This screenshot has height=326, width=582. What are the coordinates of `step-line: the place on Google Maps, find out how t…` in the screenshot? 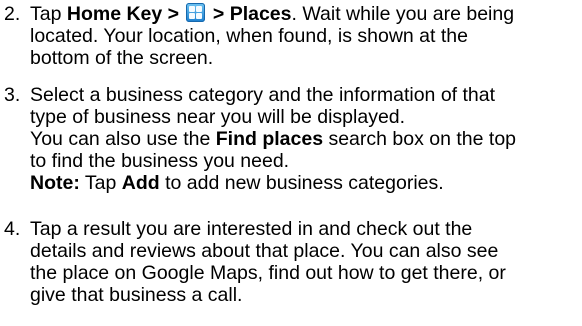 It's located at (268, 273).